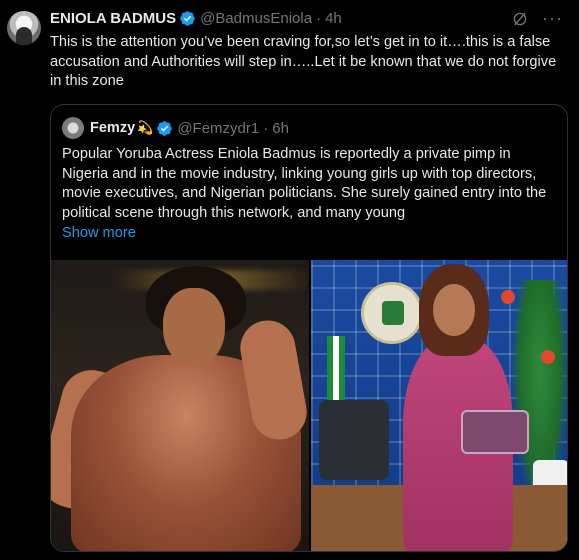 The height and width of the screenshot is (560, 579). I want to click on quoted-header: Femzy 💫 @Femzydr1 · 6h, so click(189, 128).